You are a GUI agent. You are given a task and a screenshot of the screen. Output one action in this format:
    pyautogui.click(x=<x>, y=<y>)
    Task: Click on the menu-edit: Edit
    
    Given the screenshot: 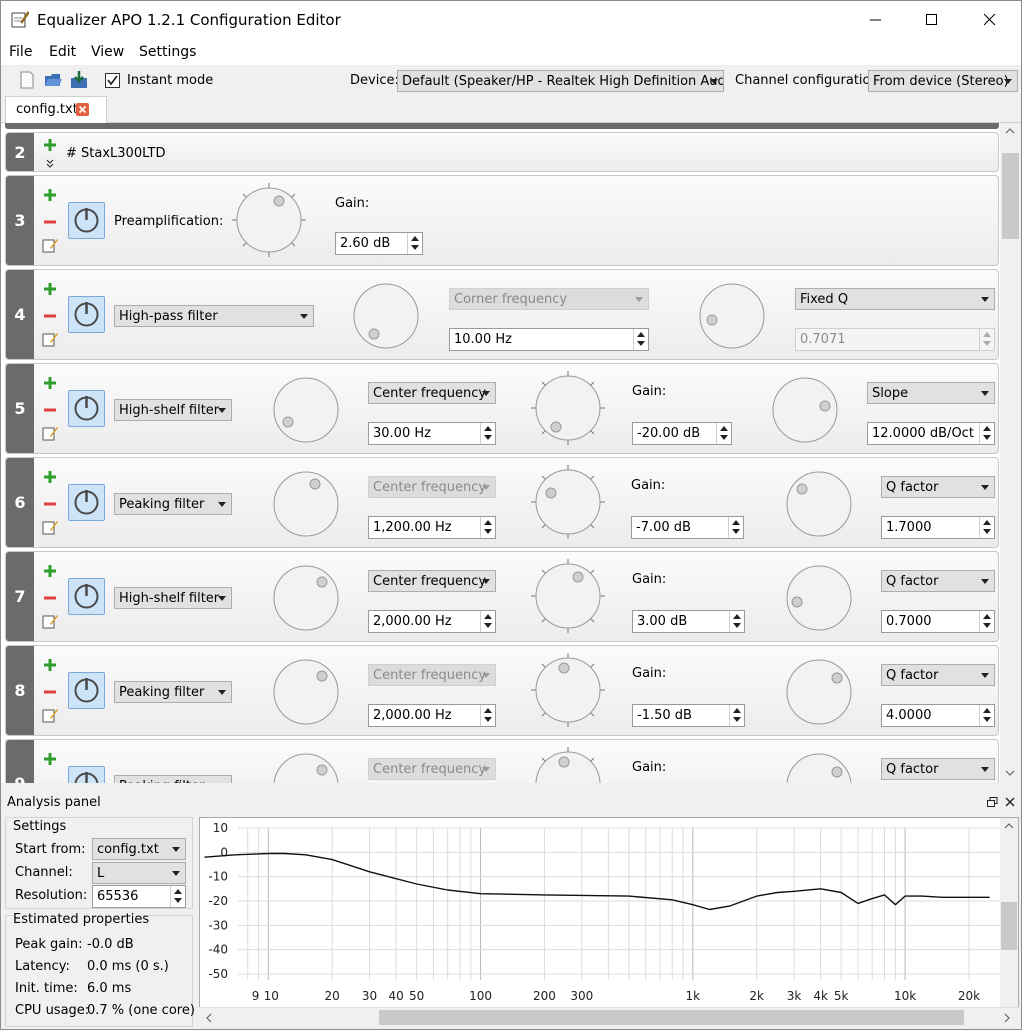 What is the action you would take?
    pyautogui.click(x=62, y=52)
    